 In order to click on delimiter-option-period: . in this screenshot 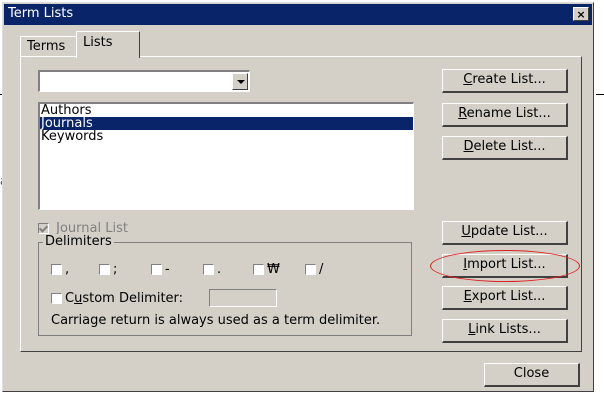, I will do `click(212, 269)`.